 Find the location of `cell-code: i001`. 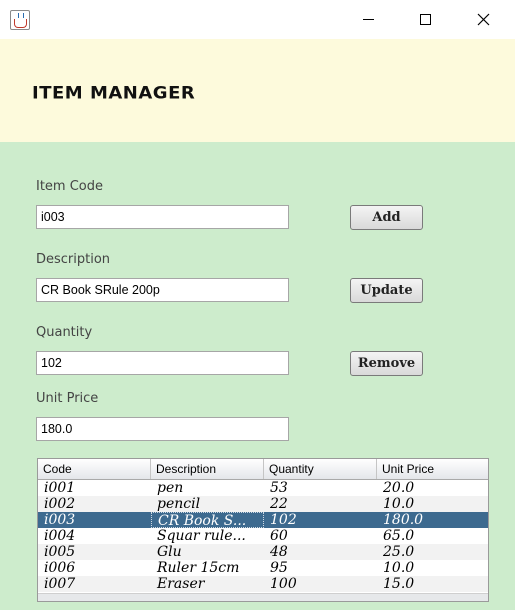

cell-code: i001 is located at coordinates (60, 488).